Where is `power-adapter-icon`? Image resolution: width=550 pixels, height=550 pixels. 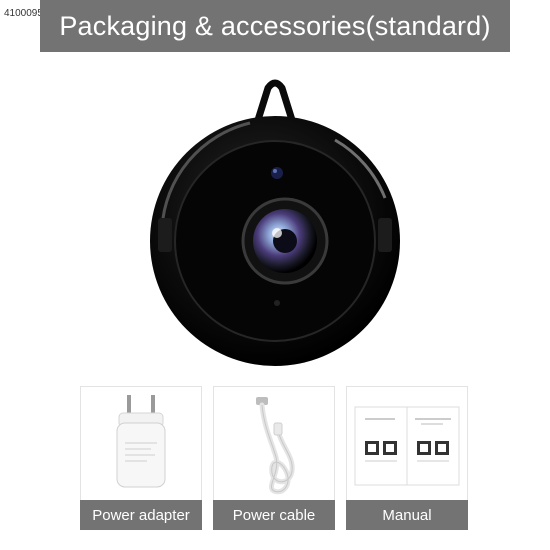
power-adapter-icon is located at coordinates (141, 441).